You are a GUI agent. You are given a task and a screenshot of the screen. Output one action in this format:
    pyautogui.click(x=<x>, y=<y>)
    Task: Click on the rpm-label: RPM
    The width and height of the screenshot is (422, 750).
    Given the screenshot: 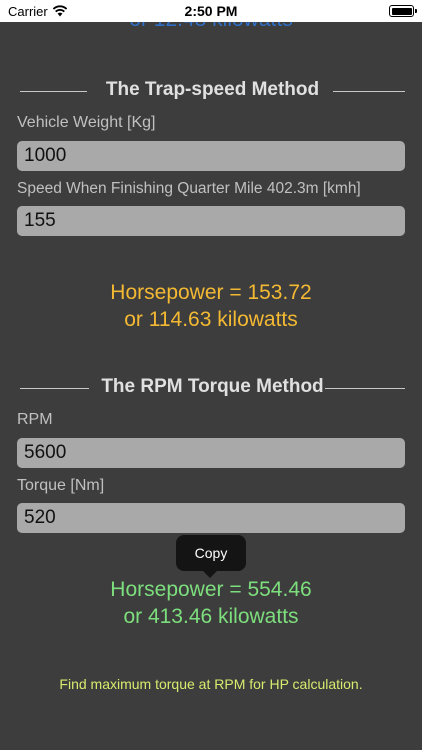 What is the action you would take?
    pyautogui.click(x=35, y=419)
    